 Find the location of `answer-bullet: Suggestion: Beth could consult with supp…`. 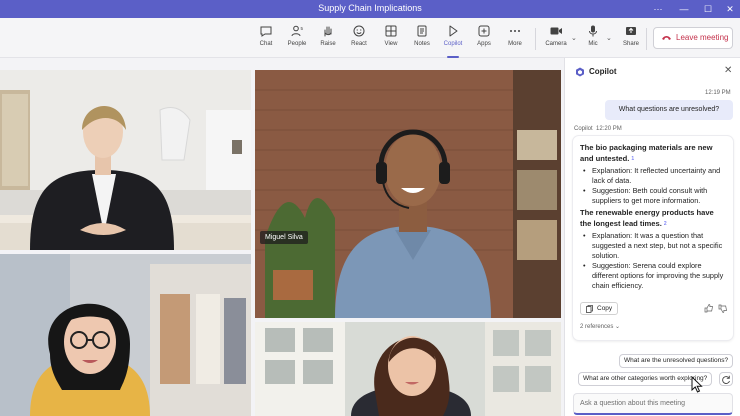

answer-bullet: Suggestion: Beth could consult with supp… is located at coordinates (653, 196).